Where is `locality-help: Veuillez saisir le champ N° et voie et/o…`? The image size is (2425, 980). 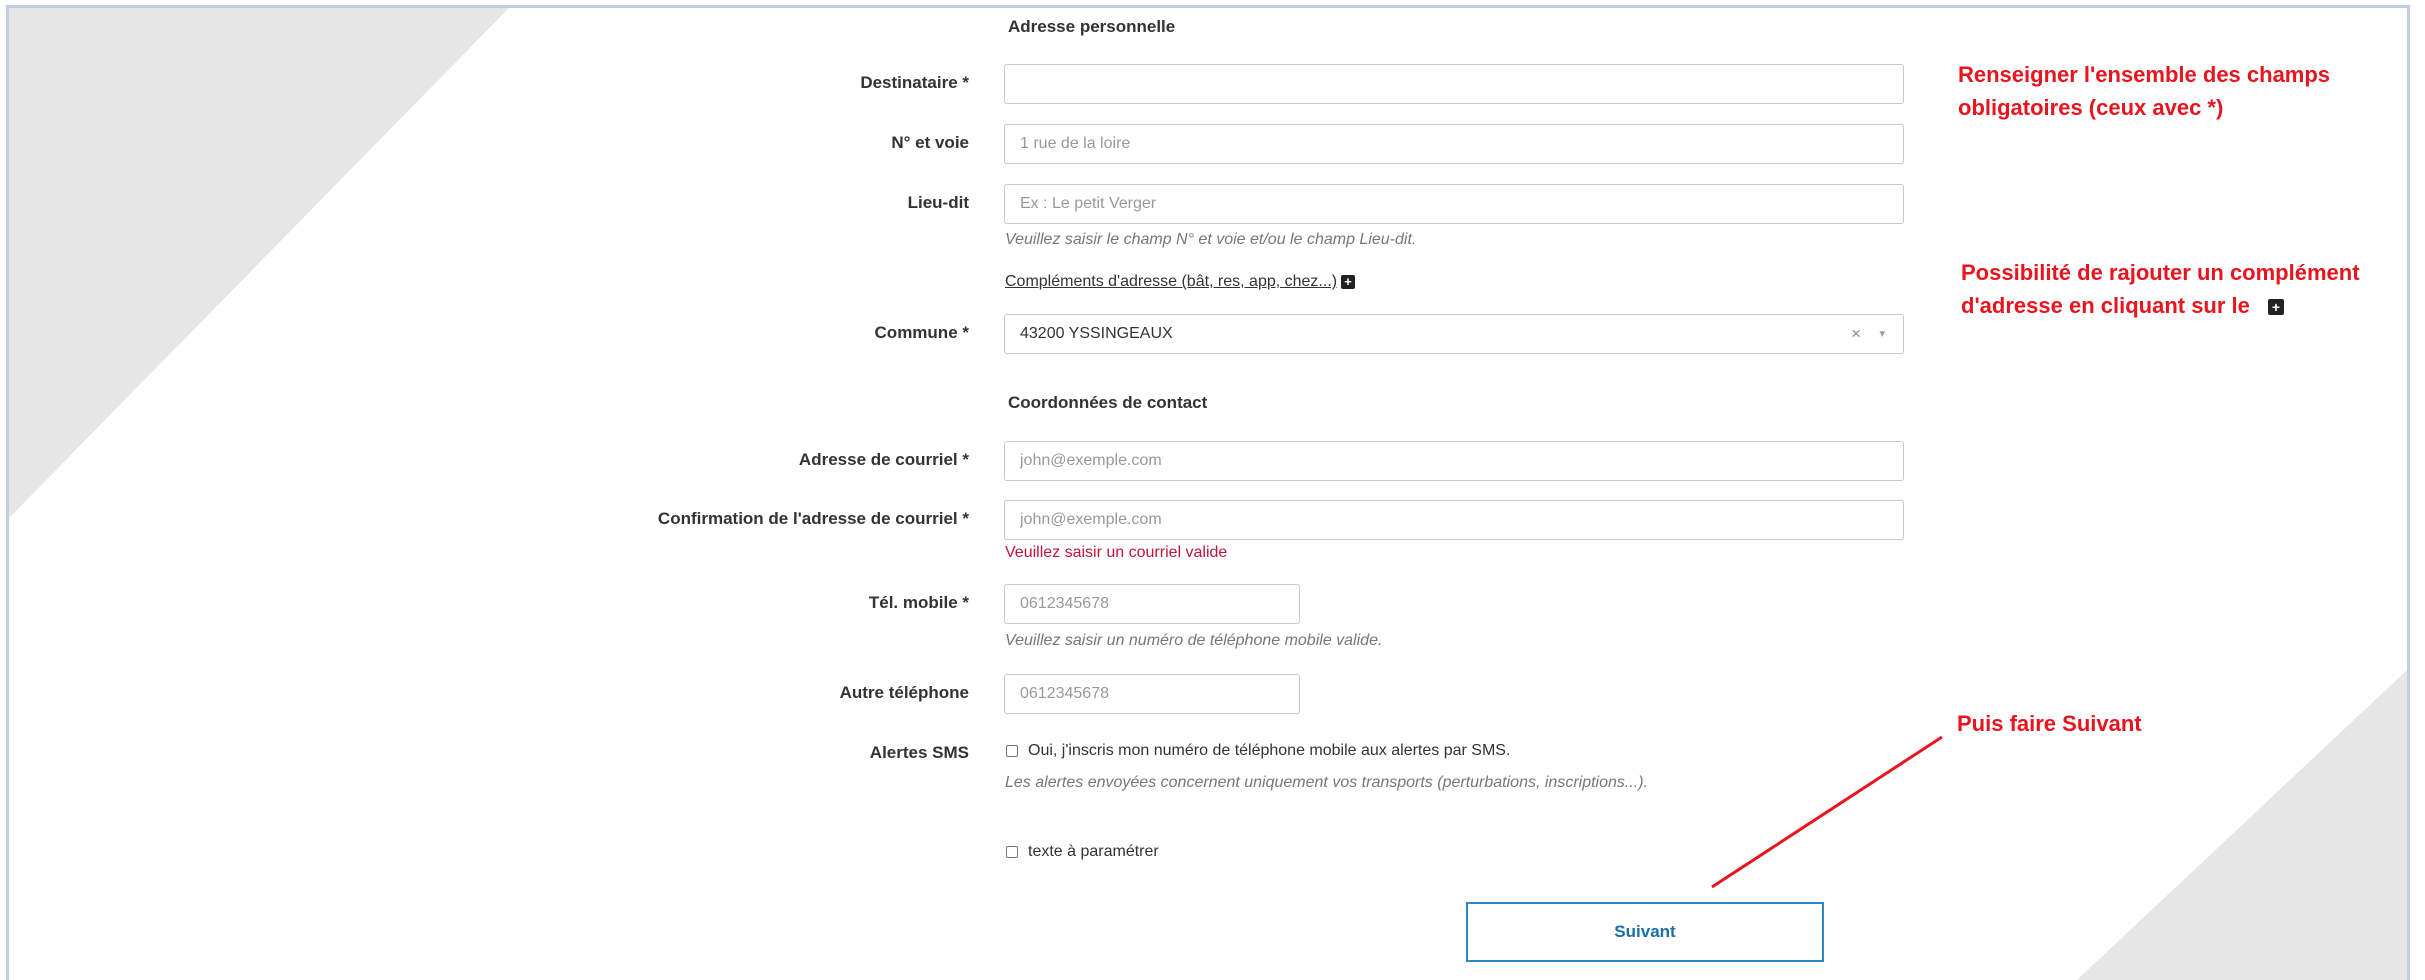
locality-help: Veuillez saisir le champ N° et voie et/o… is located at coordinates (1211, 239).